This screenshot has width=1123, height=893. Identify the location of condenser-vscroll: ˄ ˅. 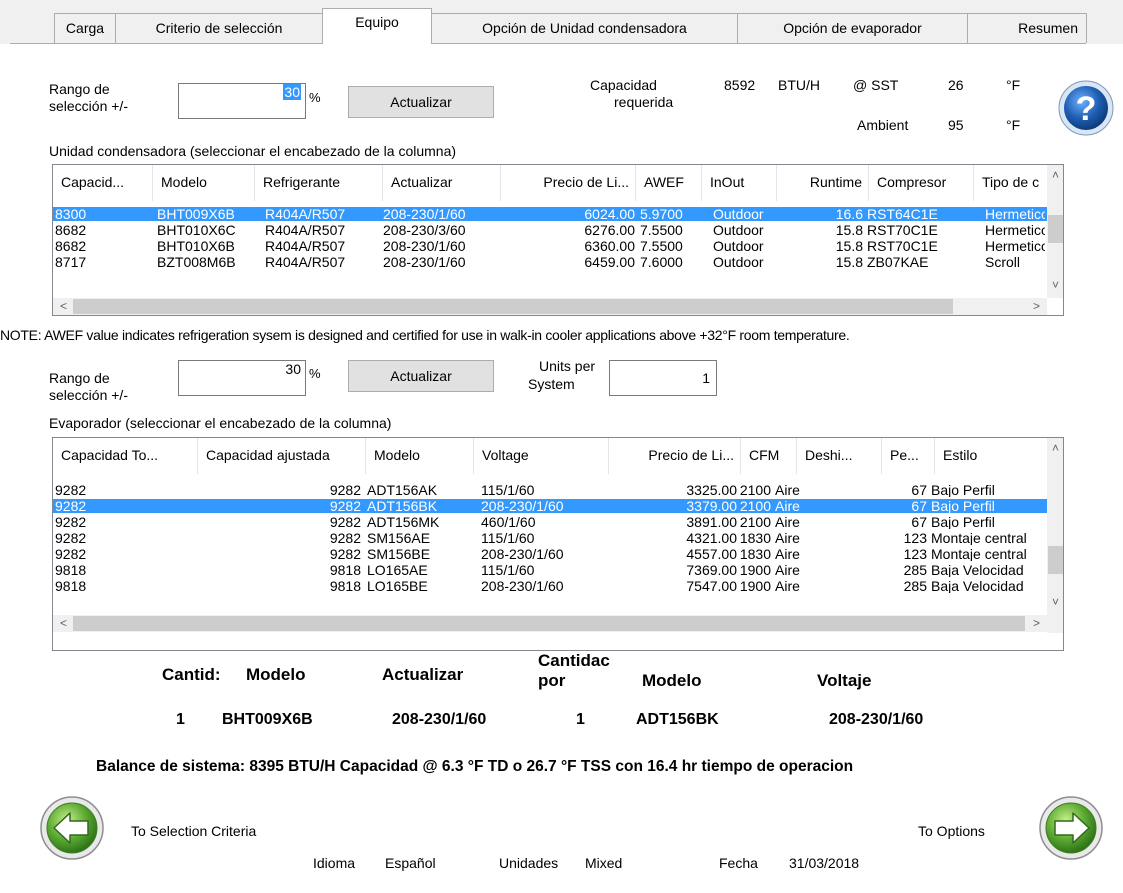
(1055, 231).